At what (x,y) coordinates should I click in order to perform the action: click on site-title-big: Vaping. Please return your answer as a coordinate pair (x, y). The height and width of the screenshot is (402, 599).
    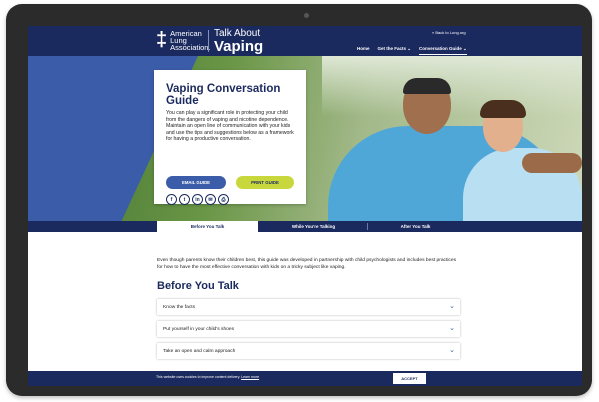
    Looking at the image, I should click on (239, 46).